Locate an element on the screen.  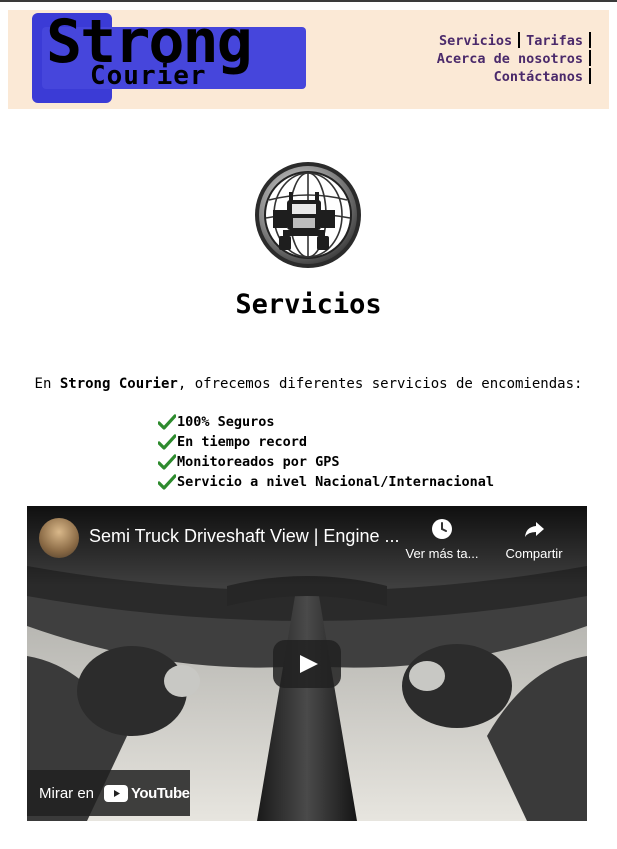
nav-link-tarifas: Tarifas is located at coordinates (554, 41).